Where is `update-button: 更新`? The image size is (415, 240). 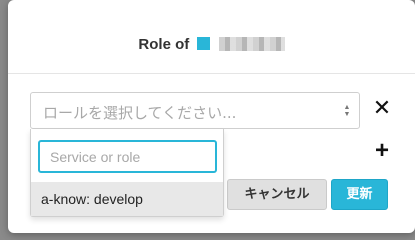
update-button: 更新 is located at coordinates (359, 194).